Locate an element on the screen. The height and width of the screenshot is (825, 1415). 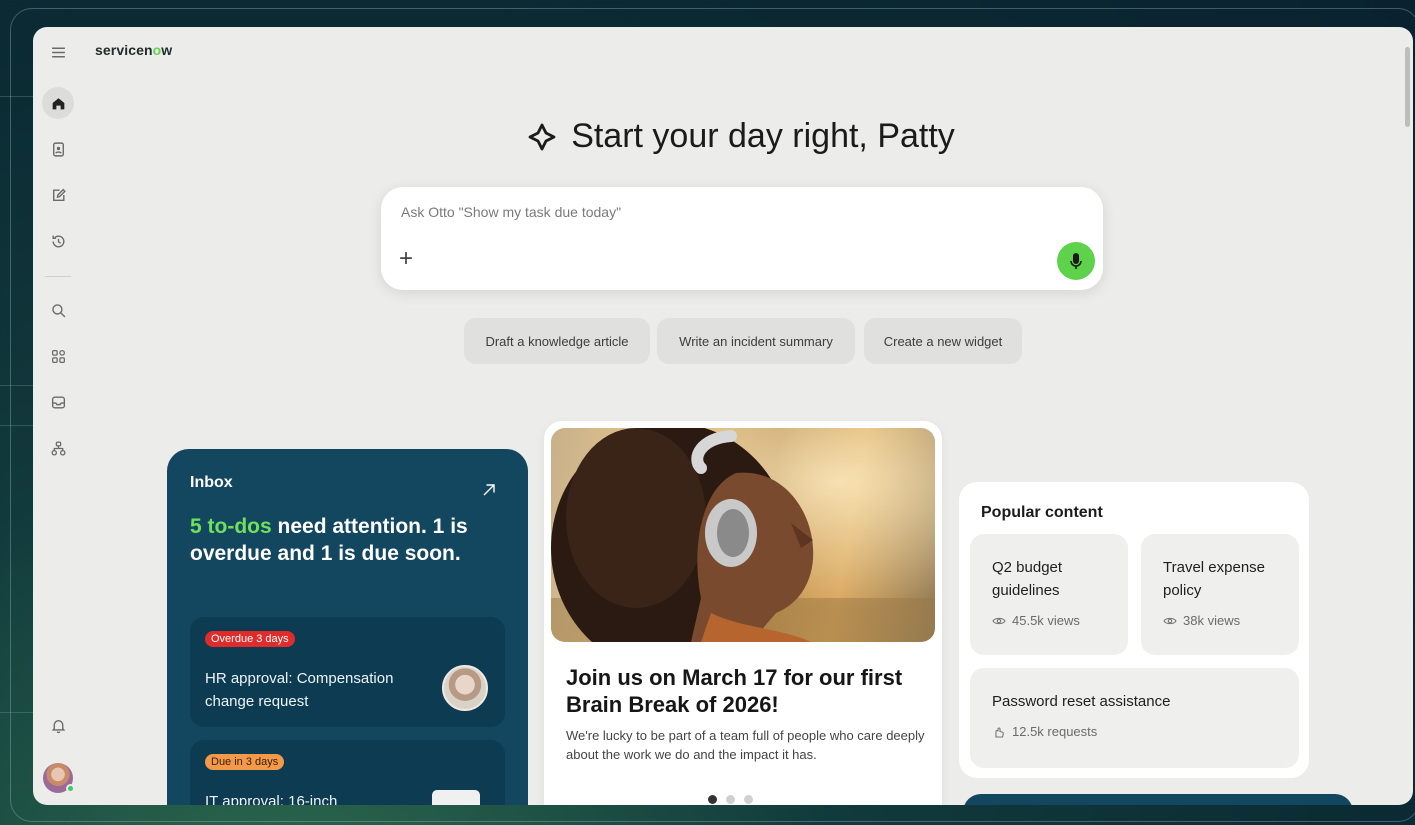
next-card-peek is located at coordinates (1158, 799).